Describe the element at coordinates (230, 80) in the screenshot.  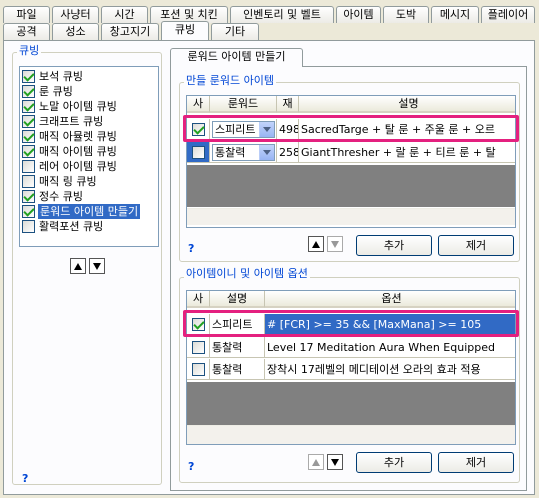
I see `runeword-group-title: 만들 룬워드 아이템` at that location.